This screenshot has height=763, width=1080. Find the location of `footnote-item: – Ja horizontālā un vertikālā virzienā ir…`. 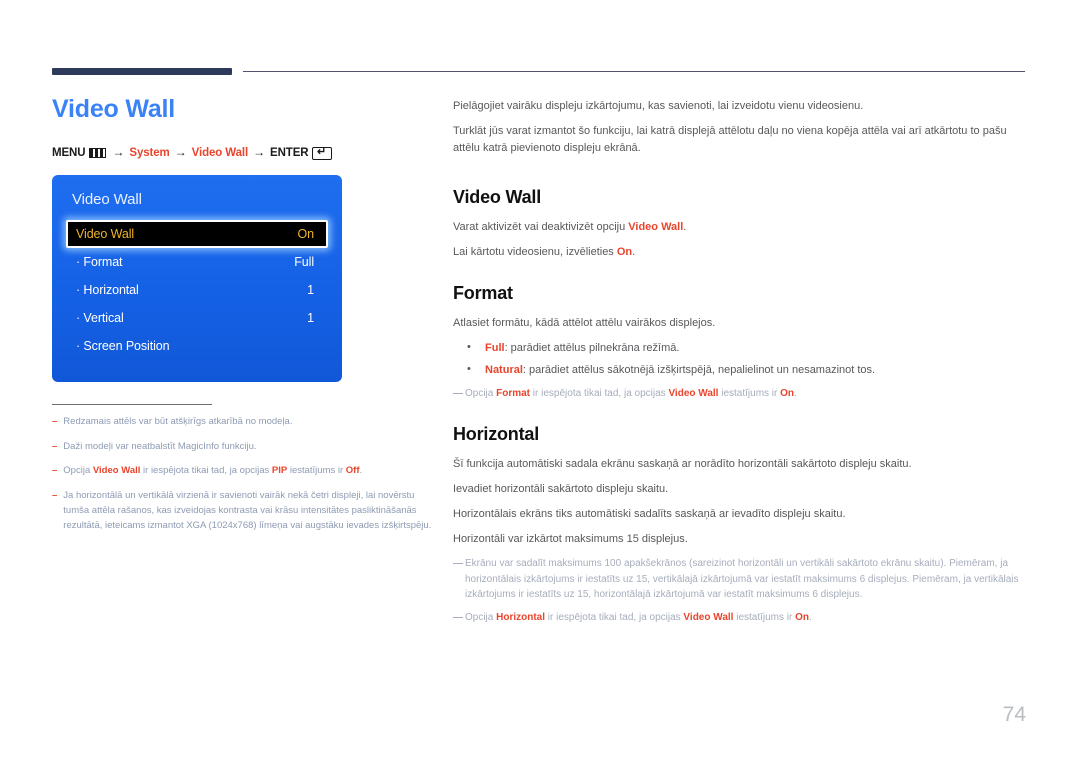

footnote-item: – Ja horizontālā un vertikālā virzienā ir… is located at coordinates (242, 511).